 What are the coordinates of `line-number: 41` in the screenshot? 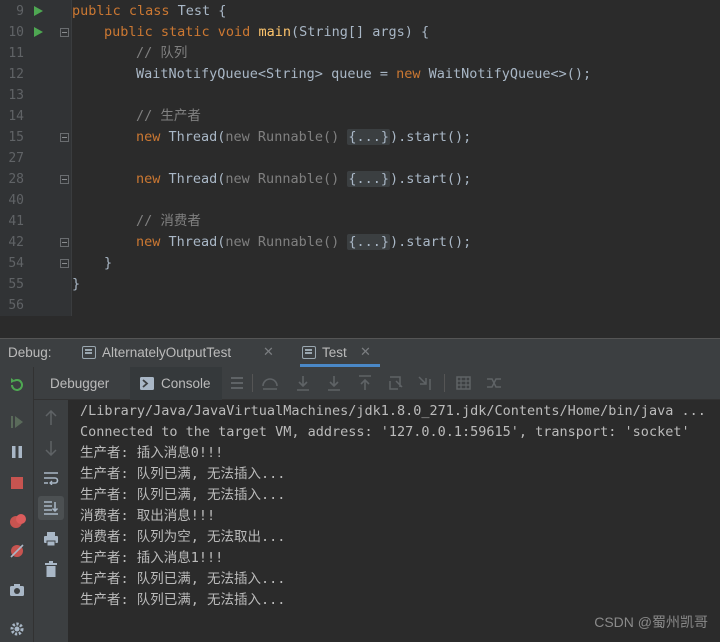 It's located at (16, 221).